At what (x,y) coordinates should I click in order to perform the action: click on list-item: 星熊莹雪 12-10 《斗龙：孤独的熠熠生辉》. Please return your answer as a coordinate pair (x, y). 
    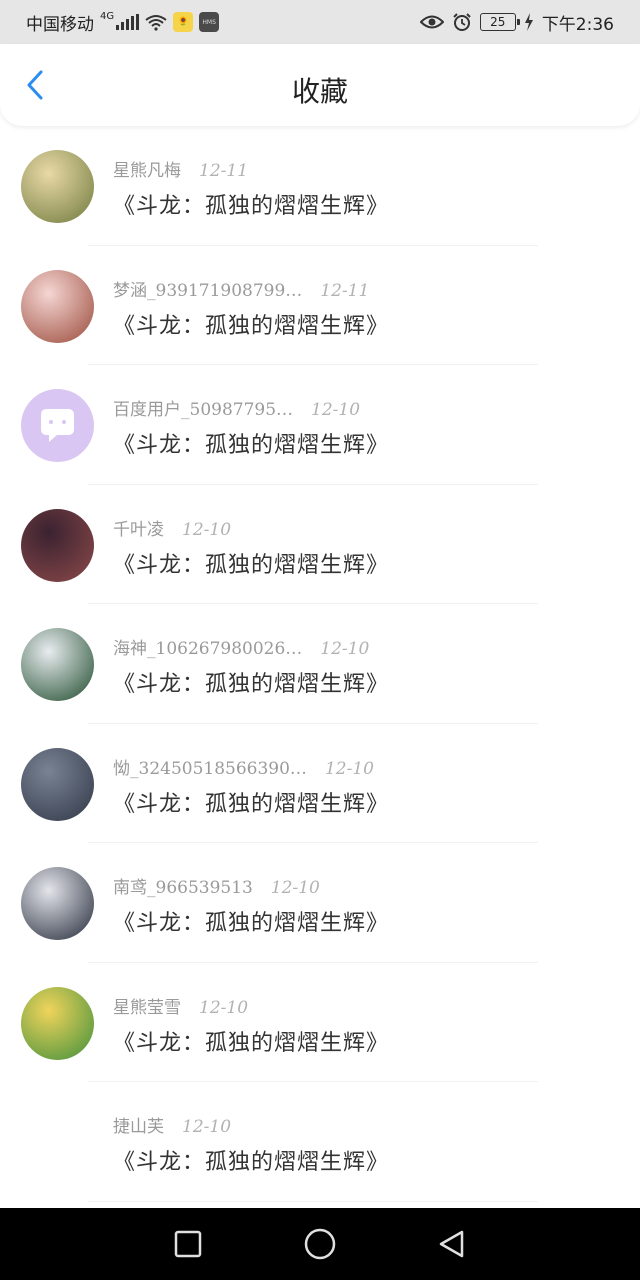
    Looking at the image, I should click on (320, 1022).